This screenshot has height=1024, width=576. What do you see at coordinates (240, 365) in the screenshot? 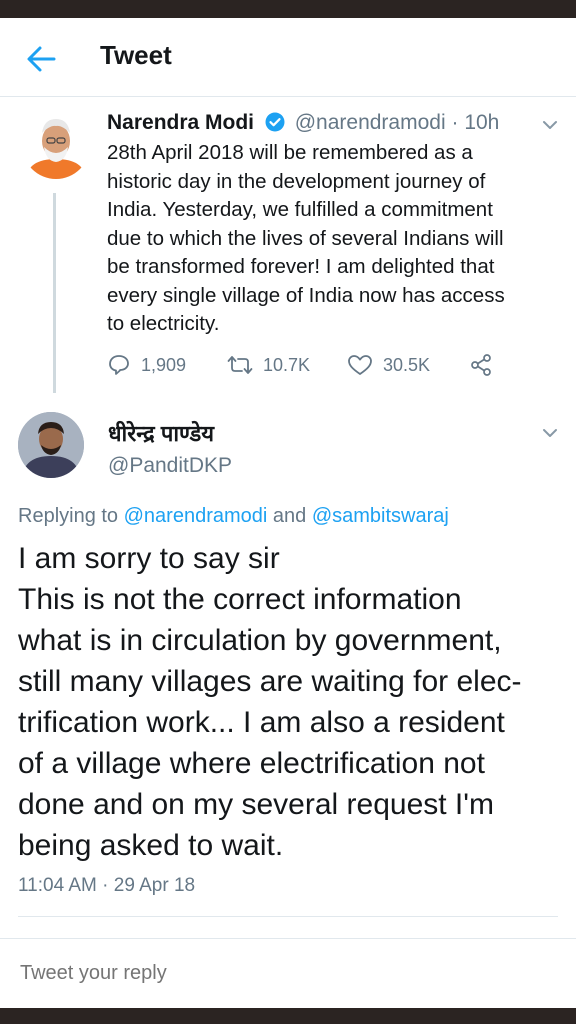
I see `retweet-icon` at bounding box center [240, 365].